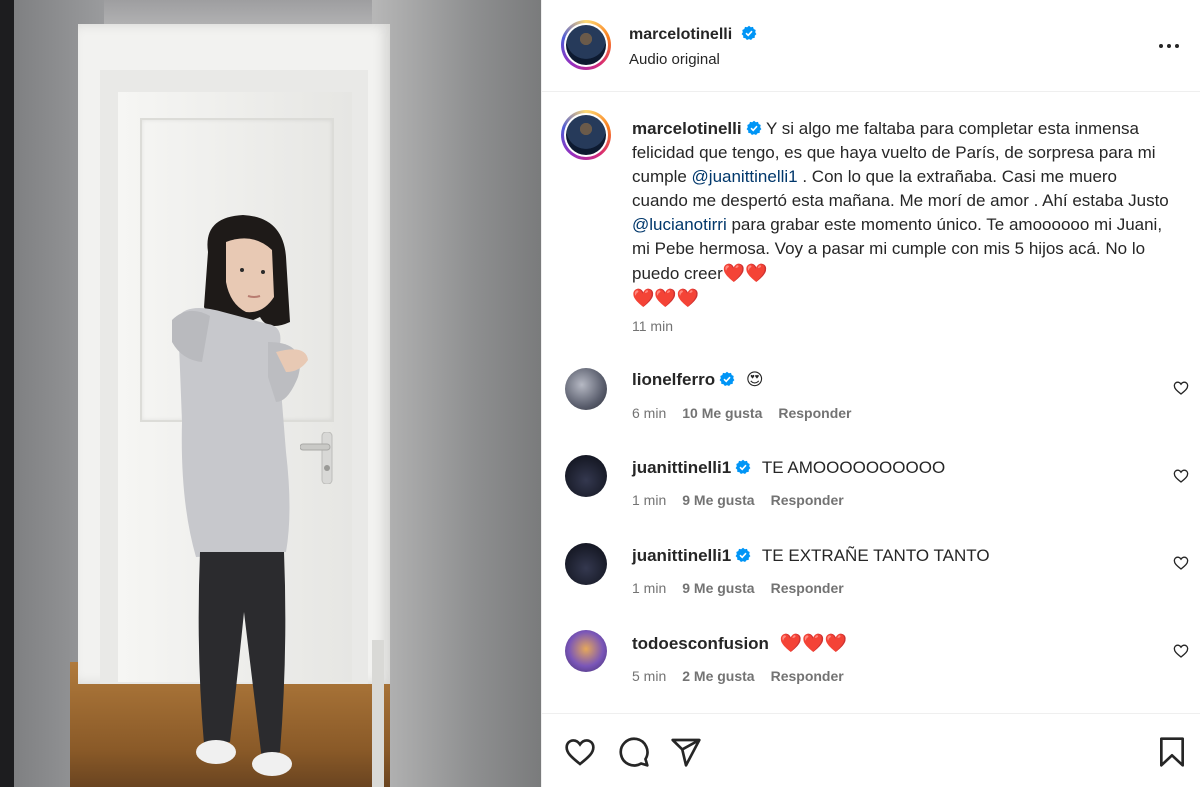 Image resolution: width=1200 pixels, height=788 pixels. I want to click on audio-label: Audio original, so click(674, 59).